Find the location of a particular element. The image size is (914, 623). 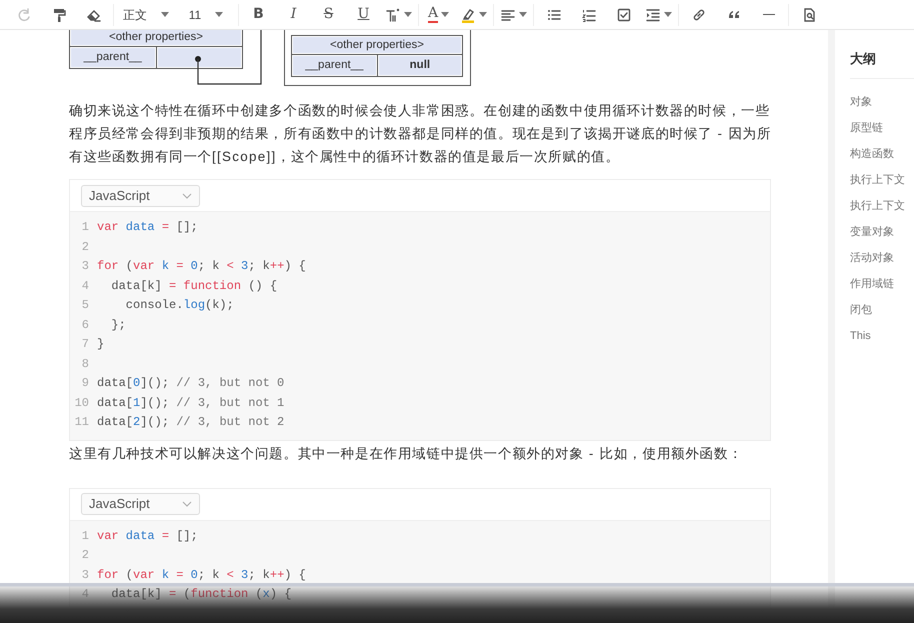

line-number: 8 is located at coordinates (85, 364).